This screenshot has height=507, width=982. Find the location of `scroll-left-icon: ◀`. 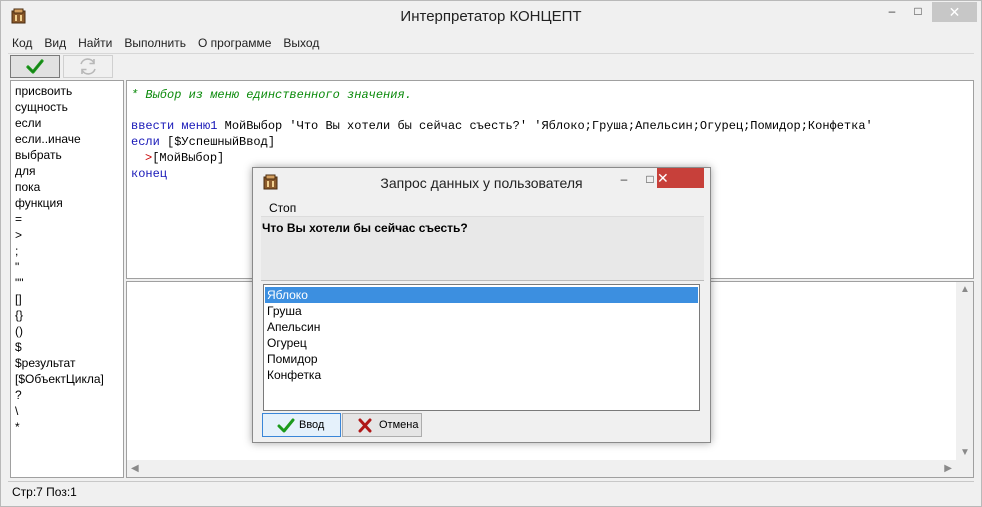

scroll-left-icon: ◀ is located at coordinates (135, 468).